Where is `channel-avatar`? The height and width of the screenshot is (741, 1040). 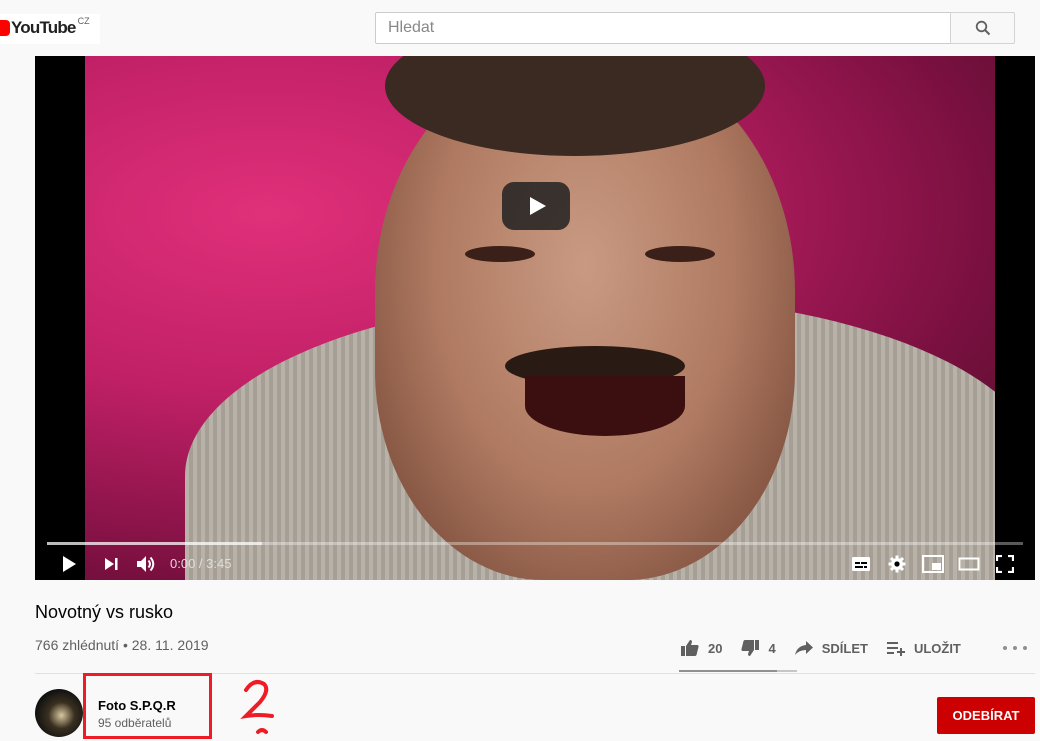
channel-avatar is located at coordinates (59, 713).